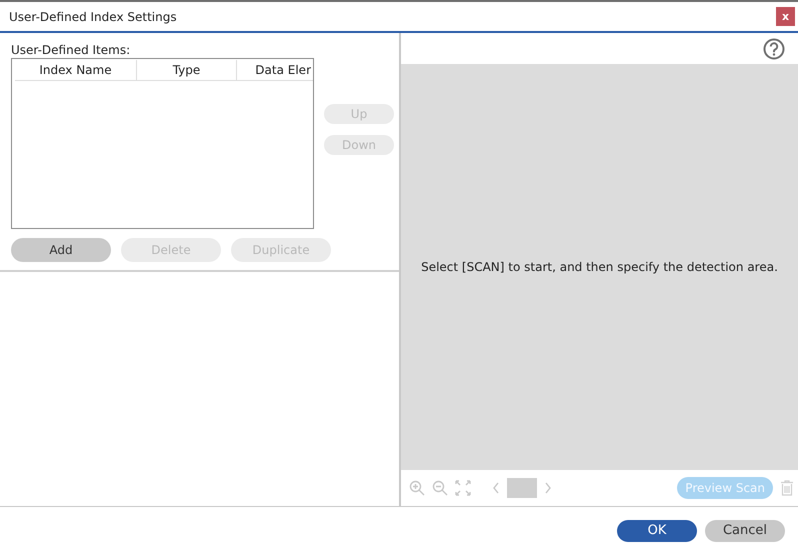  I want to click on column-header: Data Eler, so click(274, 70).